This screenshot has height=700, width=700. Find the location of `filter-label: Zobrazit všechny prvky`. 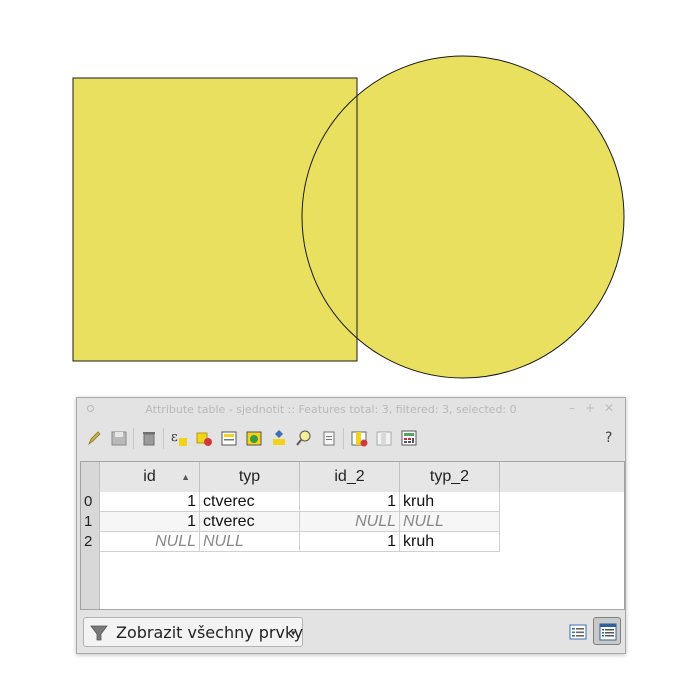

filter-label: Zobrazit všechny prvky is located at coordinates (210, 632).